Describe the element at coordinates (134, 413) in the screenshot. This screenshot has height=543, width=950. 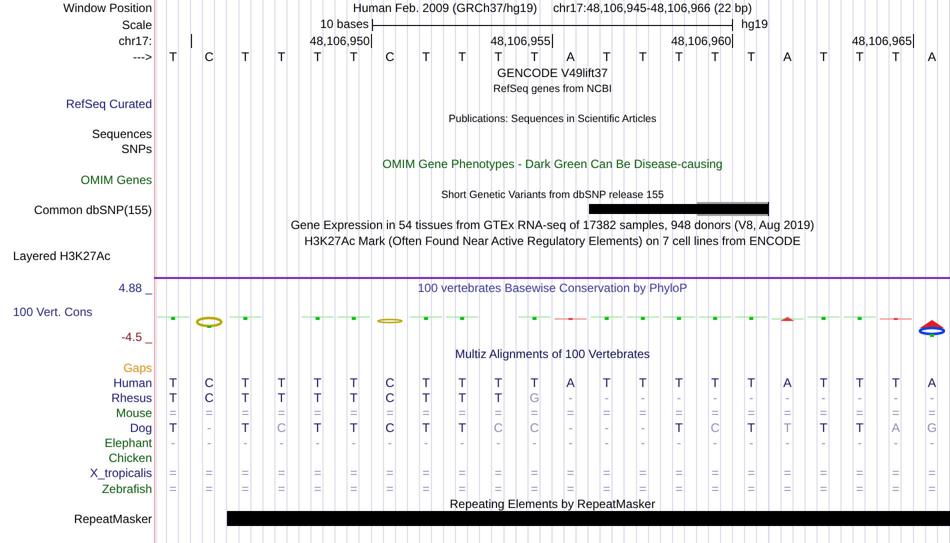
I see `species-label: Mouse` at that location.